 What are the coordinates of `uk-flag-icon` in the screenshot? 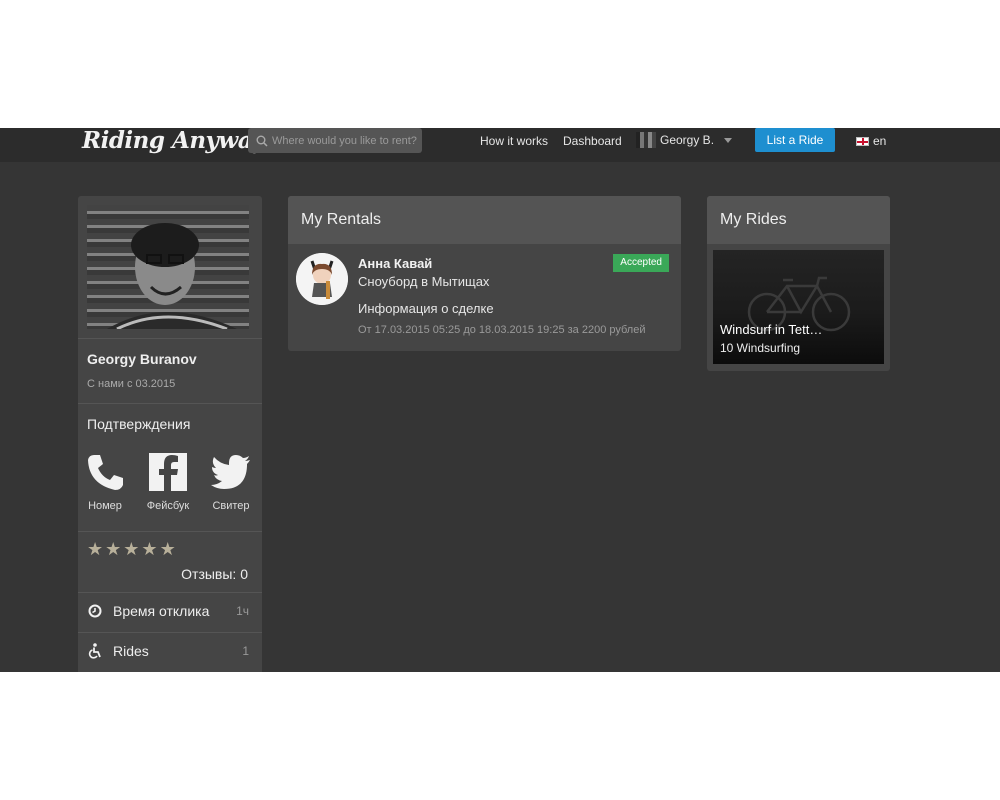 It's located at (862, 141).